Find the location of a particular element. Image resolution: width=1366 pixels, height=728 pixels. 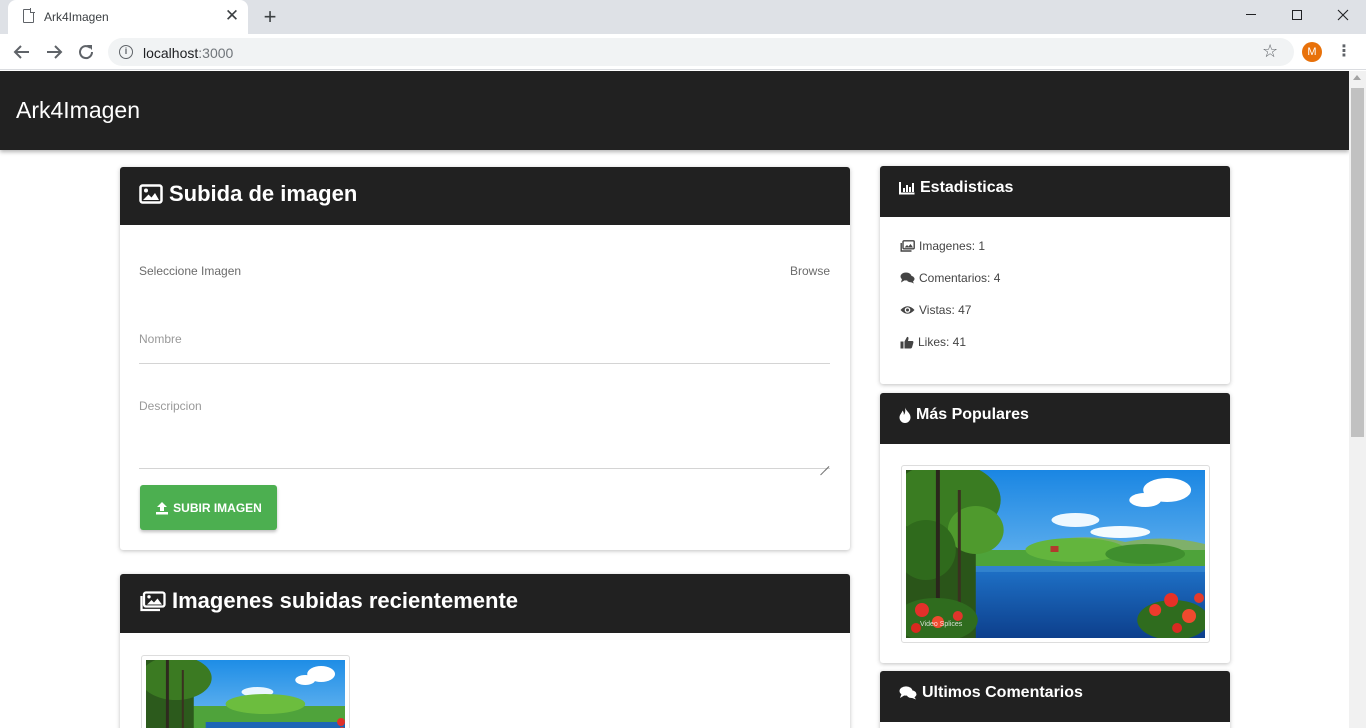

page-scrollbar is located at coordinates (1357, 399).